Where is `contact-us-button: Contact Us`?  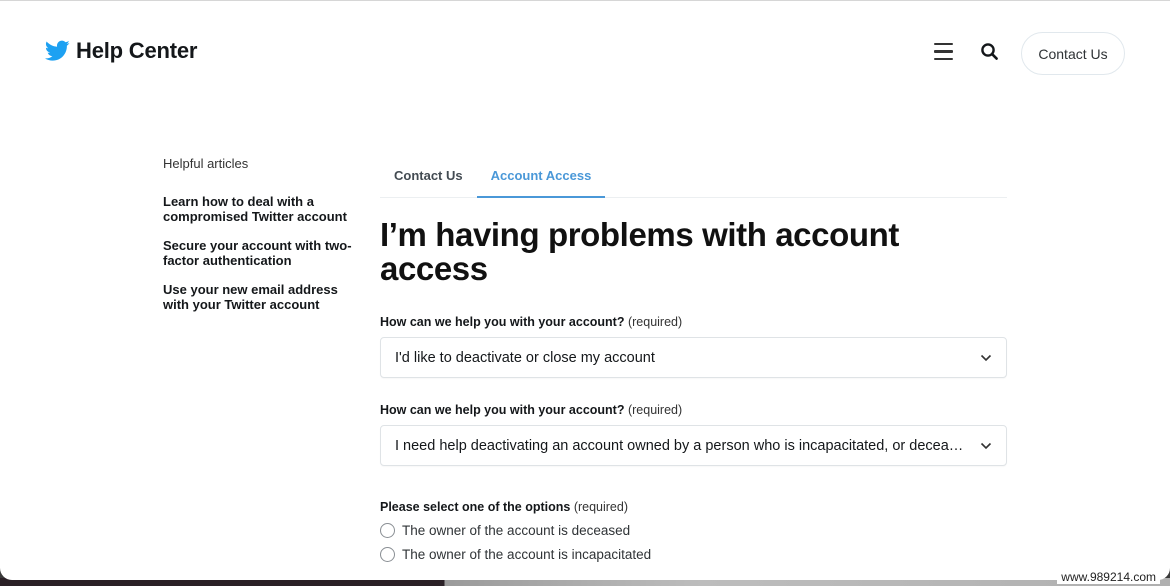 contact-us-button: Contact Us is located at coordinates (1073, 53).